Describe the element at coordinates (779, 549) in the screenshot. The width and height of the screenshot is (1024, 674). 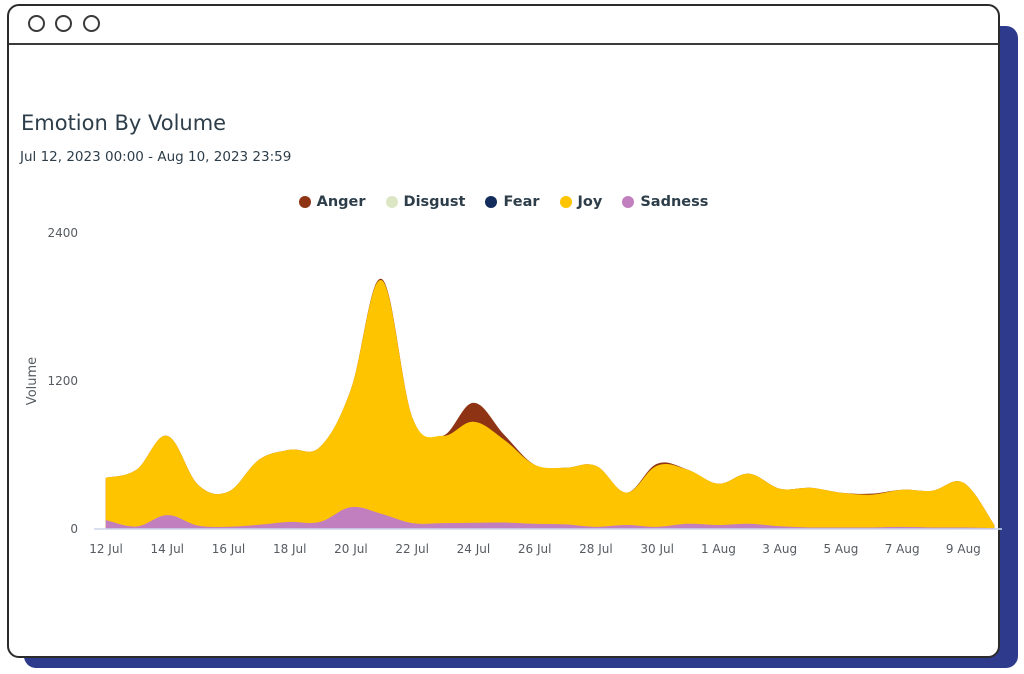
I see `x-tick-label: 3 Aug` at that location.